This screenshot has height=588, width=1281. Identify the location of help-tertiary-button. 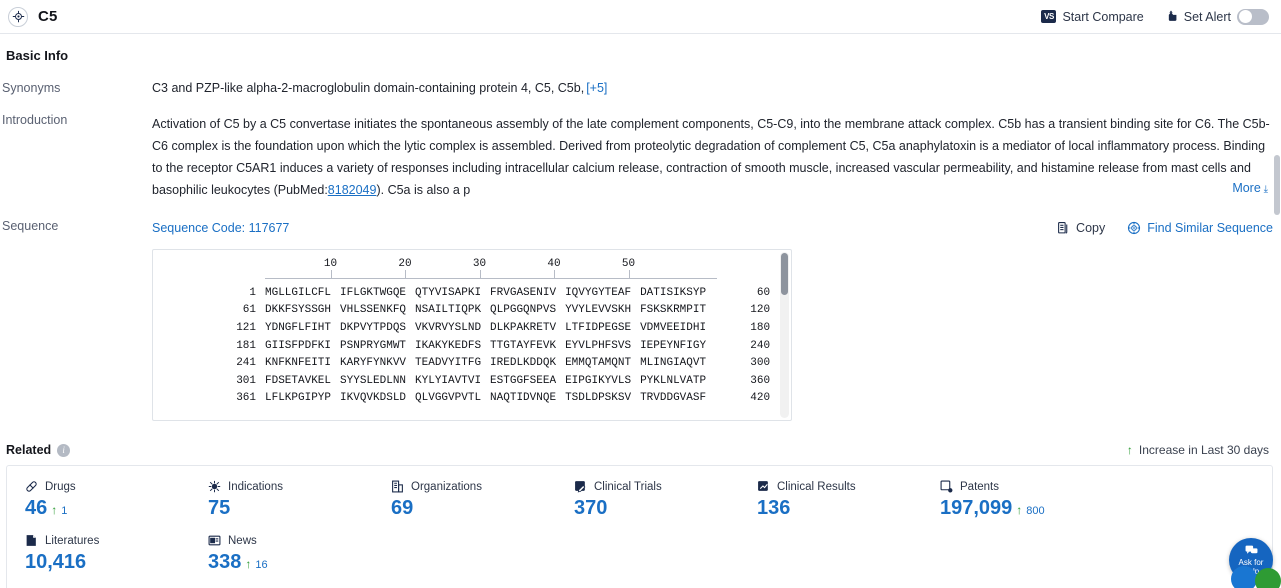
(1268, 578).